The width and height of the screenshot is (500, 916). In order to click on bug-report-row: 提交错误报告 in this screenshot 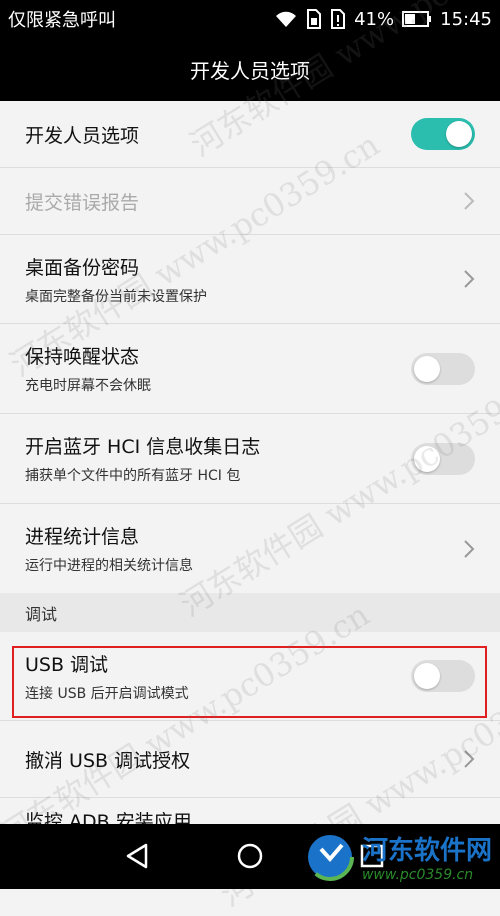, I will do `click(250, 201)`.